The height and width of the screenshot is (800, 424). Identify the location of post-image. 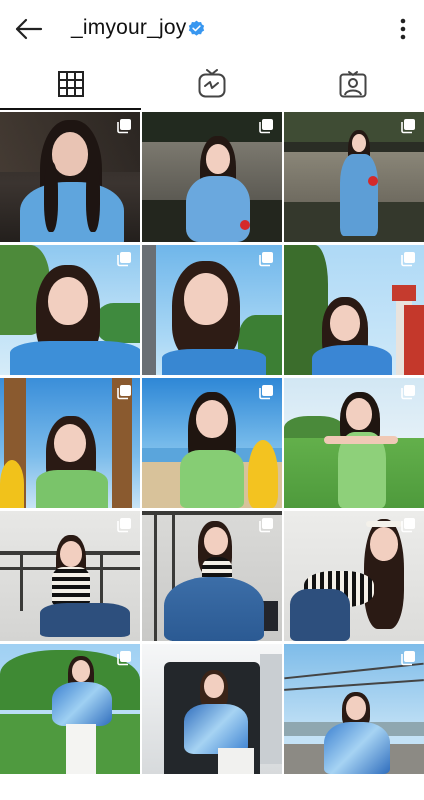
(212, 709).